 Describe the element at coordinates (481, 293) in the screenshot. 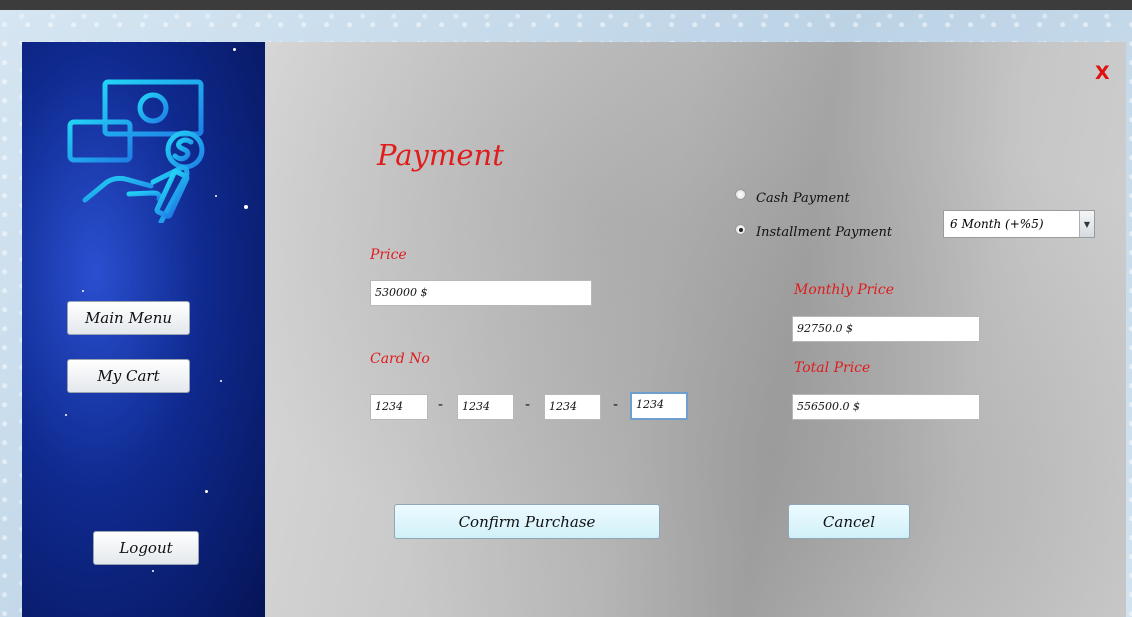

I see `price-field: 530000 $` at that location.